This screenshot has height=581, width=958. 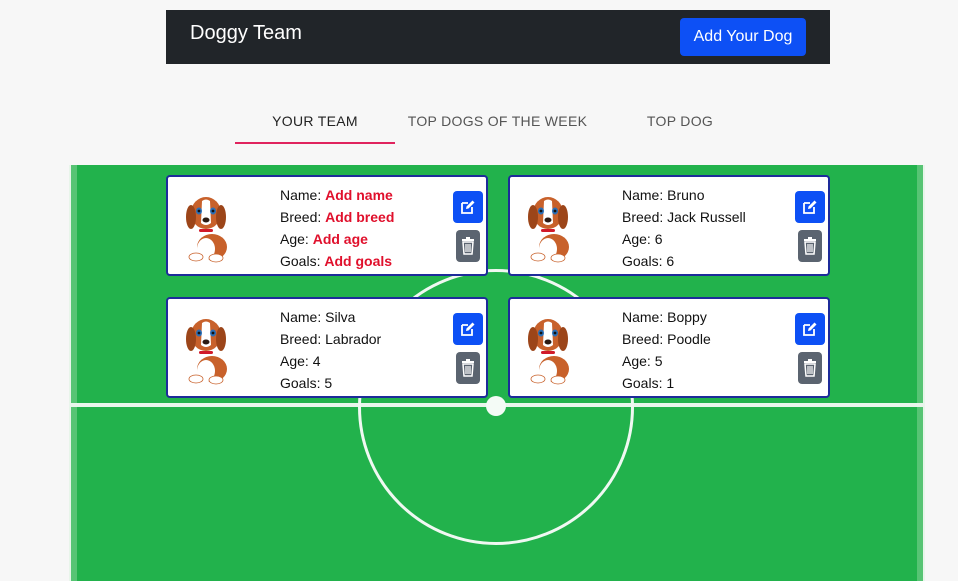 I want to click on dog-name-row: Name: Boppy, so click(x=666, y=317).